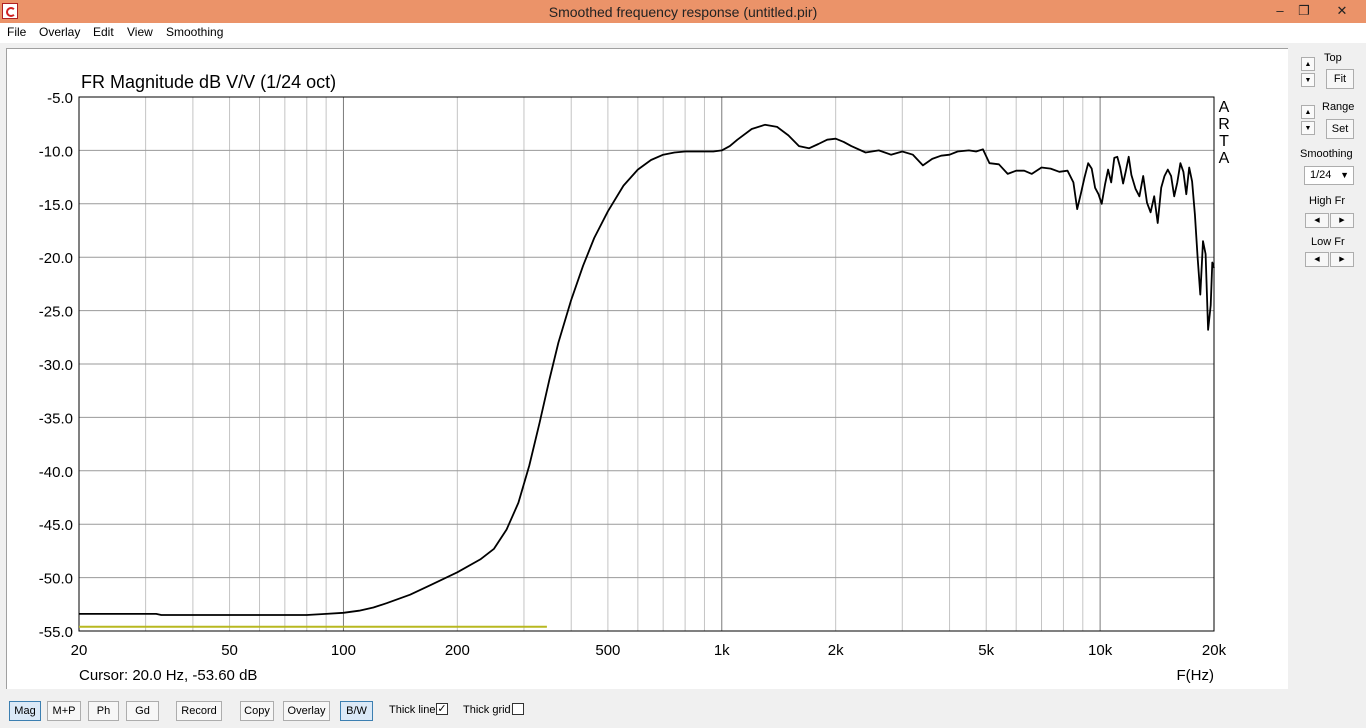 The width and height of the screenshot is (1366, 728). What do you see at coordinates (1344, 175) in the screenshot?
I see `chevron-down-icon: ▼` at bounding box center [1344, 175].